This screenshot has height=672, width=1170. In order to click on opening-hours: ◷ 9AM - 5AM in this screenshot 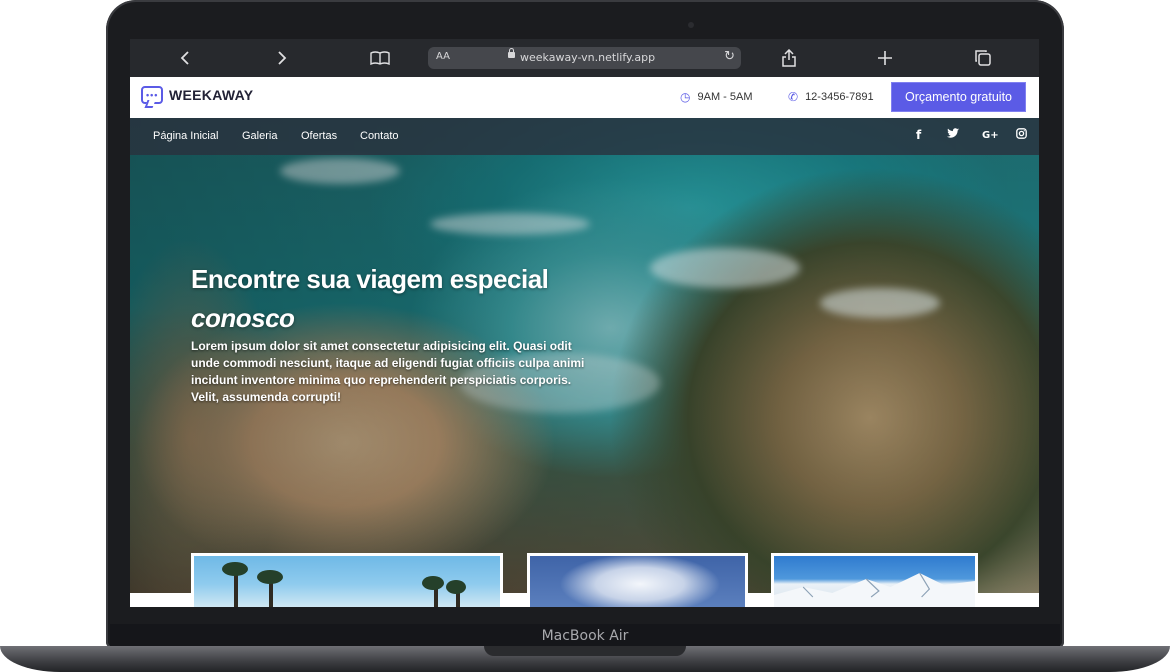, I will do `click(716, 97)`.